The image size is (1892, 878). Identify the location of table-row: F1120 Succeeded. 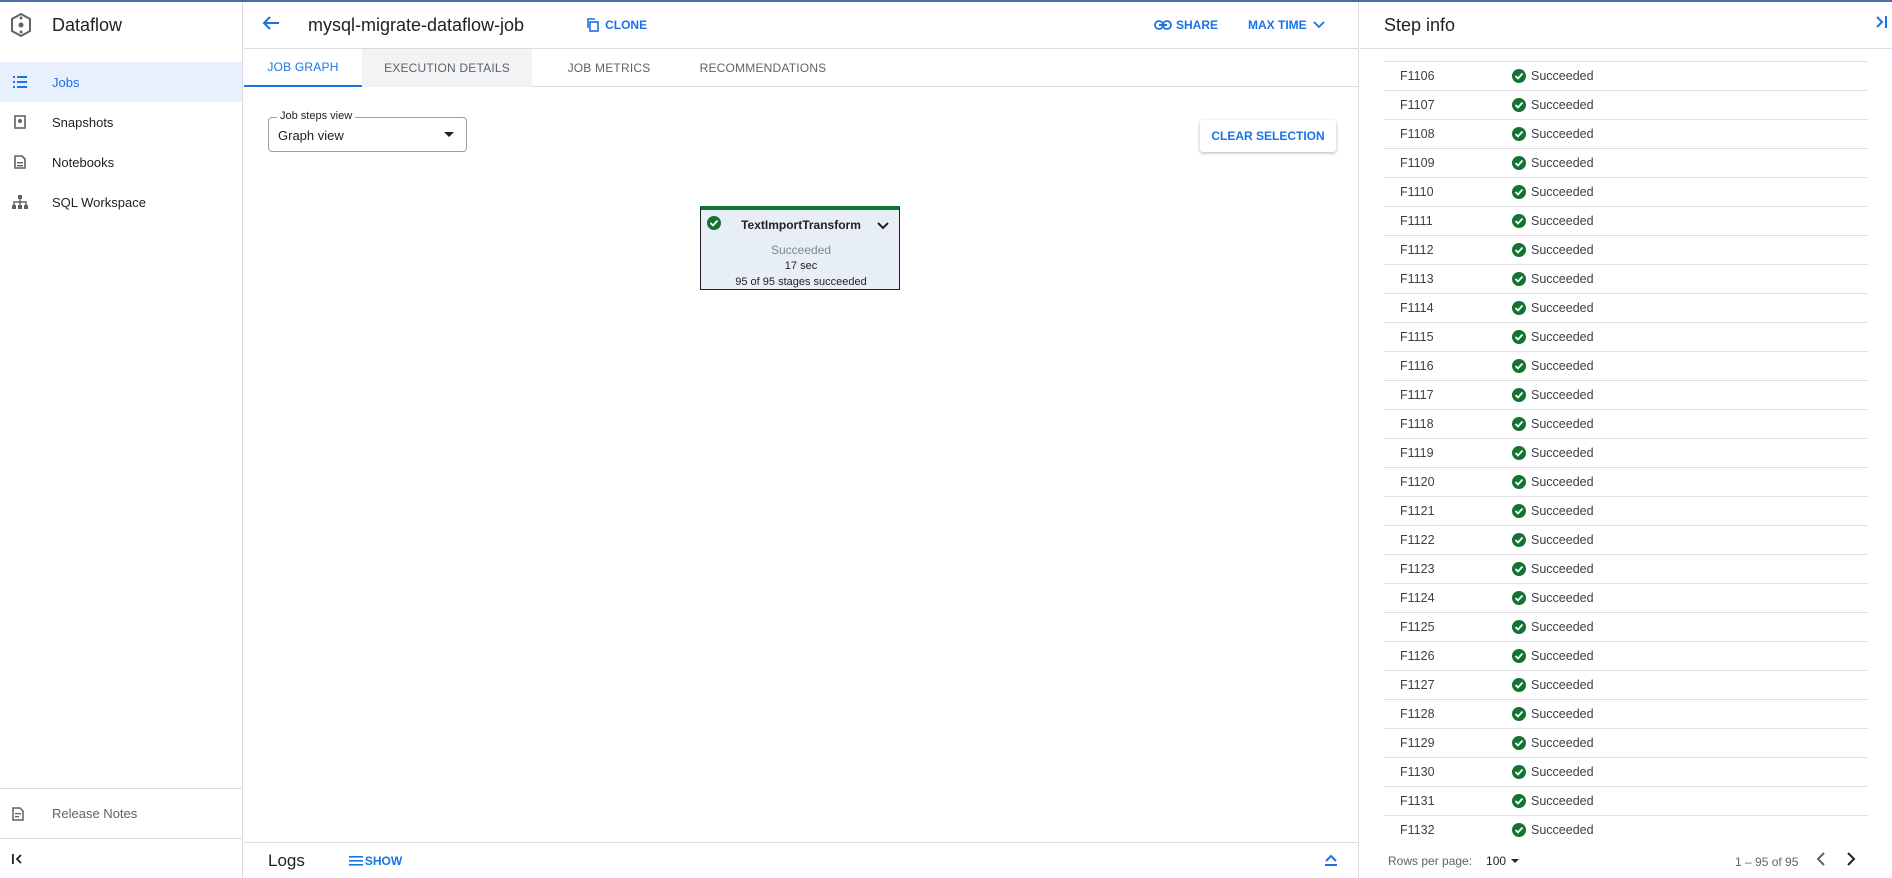
(1626, 482).